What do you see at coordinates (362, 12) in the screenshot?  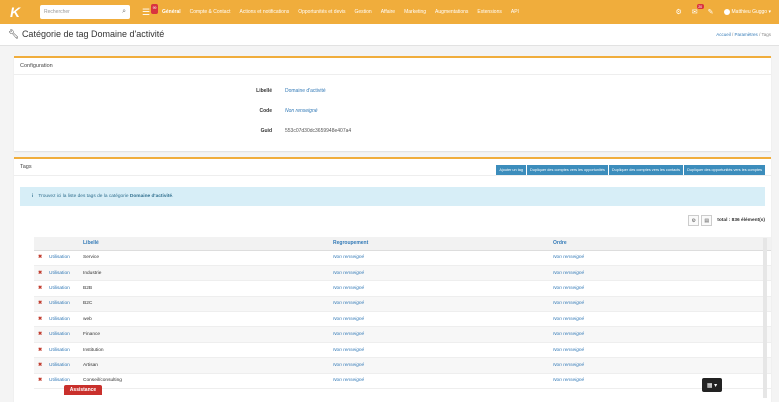 I see `nav-item-gestion: Gestion` at bounding box center [362, 12].